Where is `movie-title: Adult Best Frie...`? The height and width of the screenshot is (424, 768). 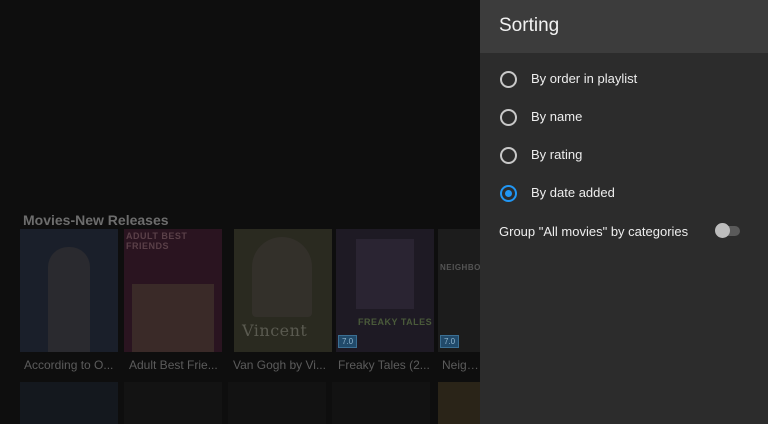
movie-title: Adult Best Frie... is located at coordinates (173, 365).